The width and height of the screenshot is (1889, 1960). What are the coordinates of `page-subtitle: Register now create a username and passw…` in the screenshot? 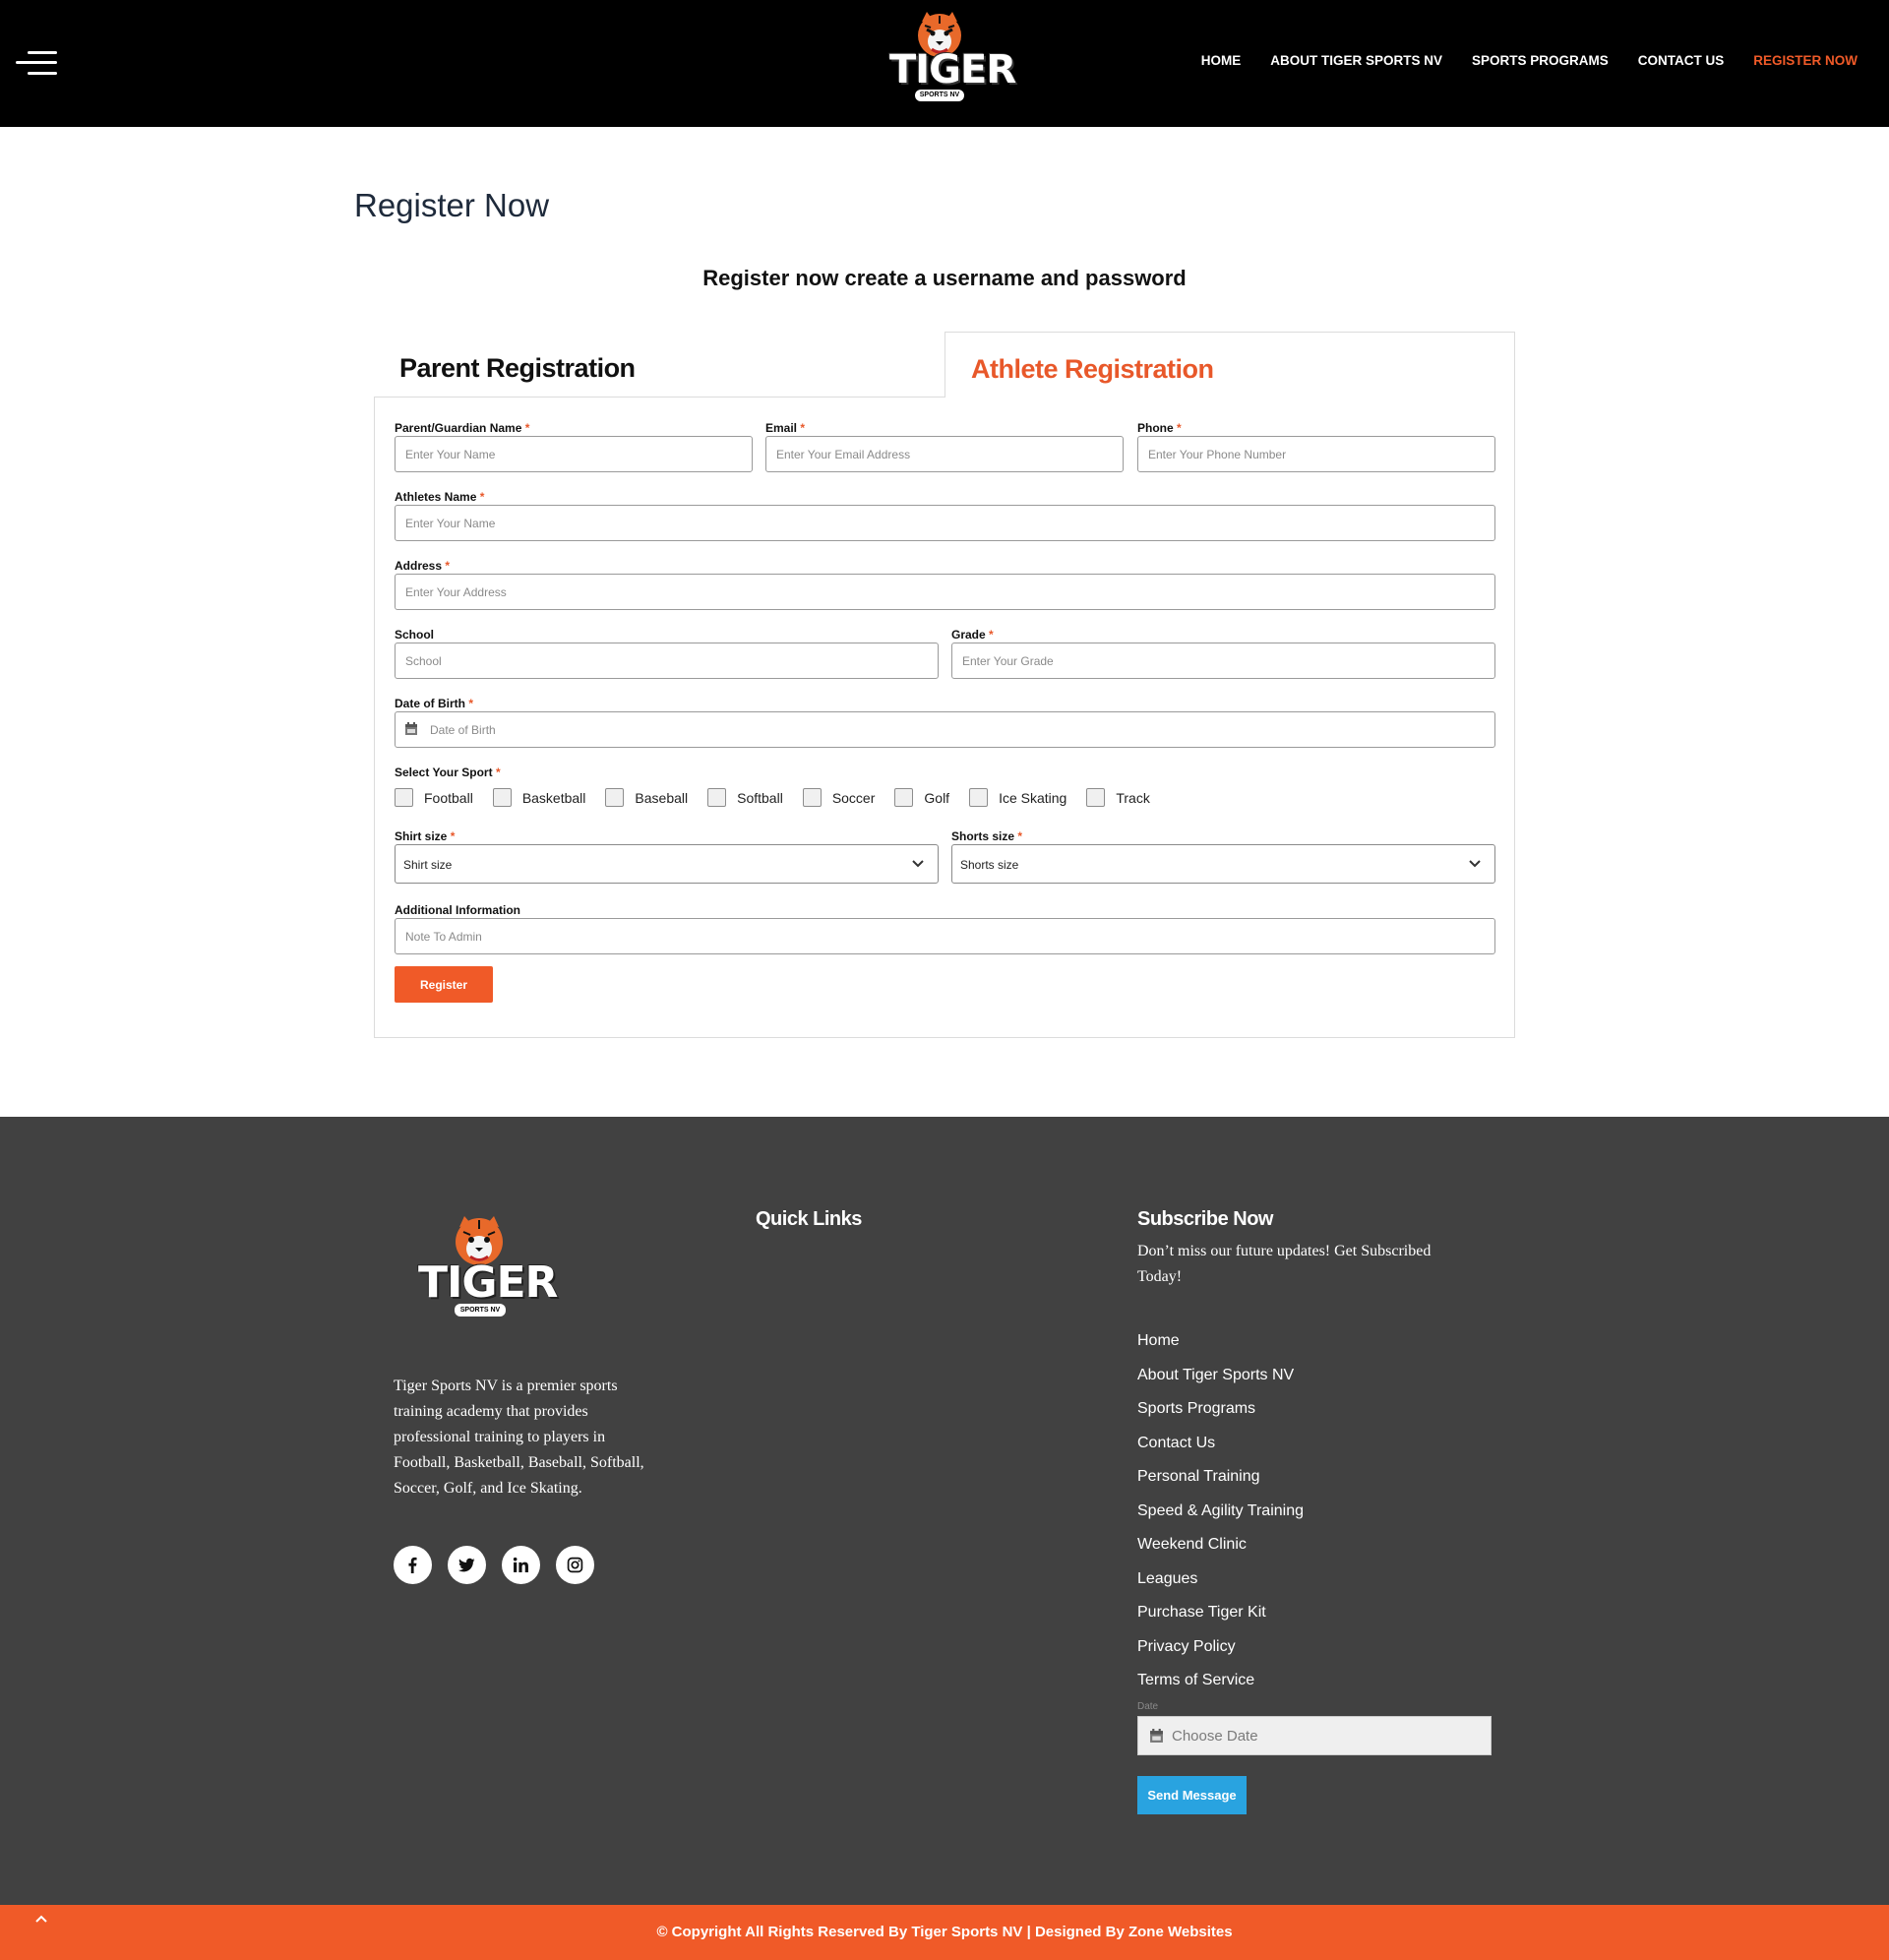 It's located at (945, 278).